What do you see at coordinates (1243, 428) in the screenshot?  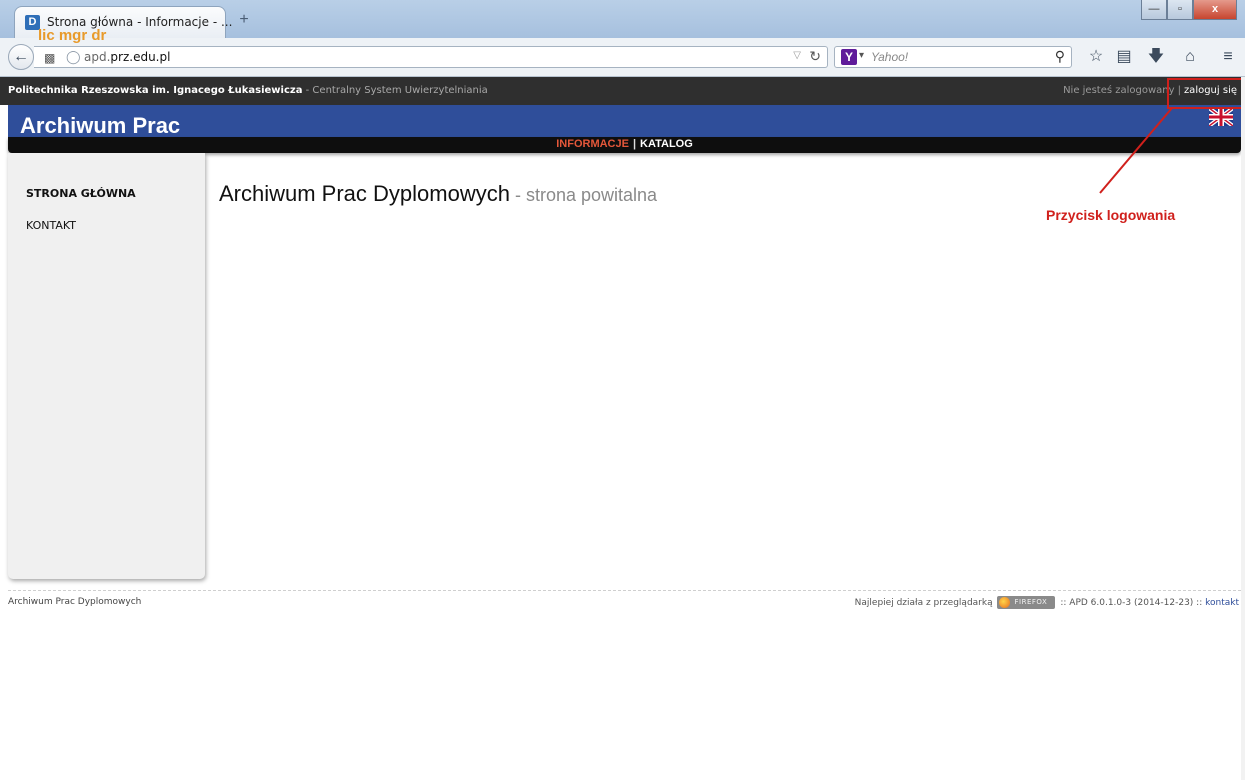 I see `scrollbar` at bounding box center [1243, 428].